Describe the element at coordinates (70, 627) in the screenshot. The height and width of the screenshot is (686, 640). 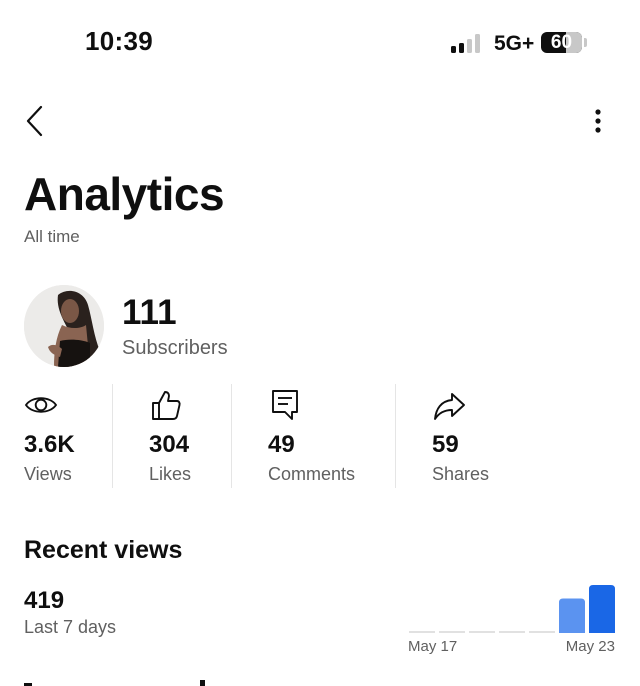
I see `recent-views-period: Last 7 days` at that location.